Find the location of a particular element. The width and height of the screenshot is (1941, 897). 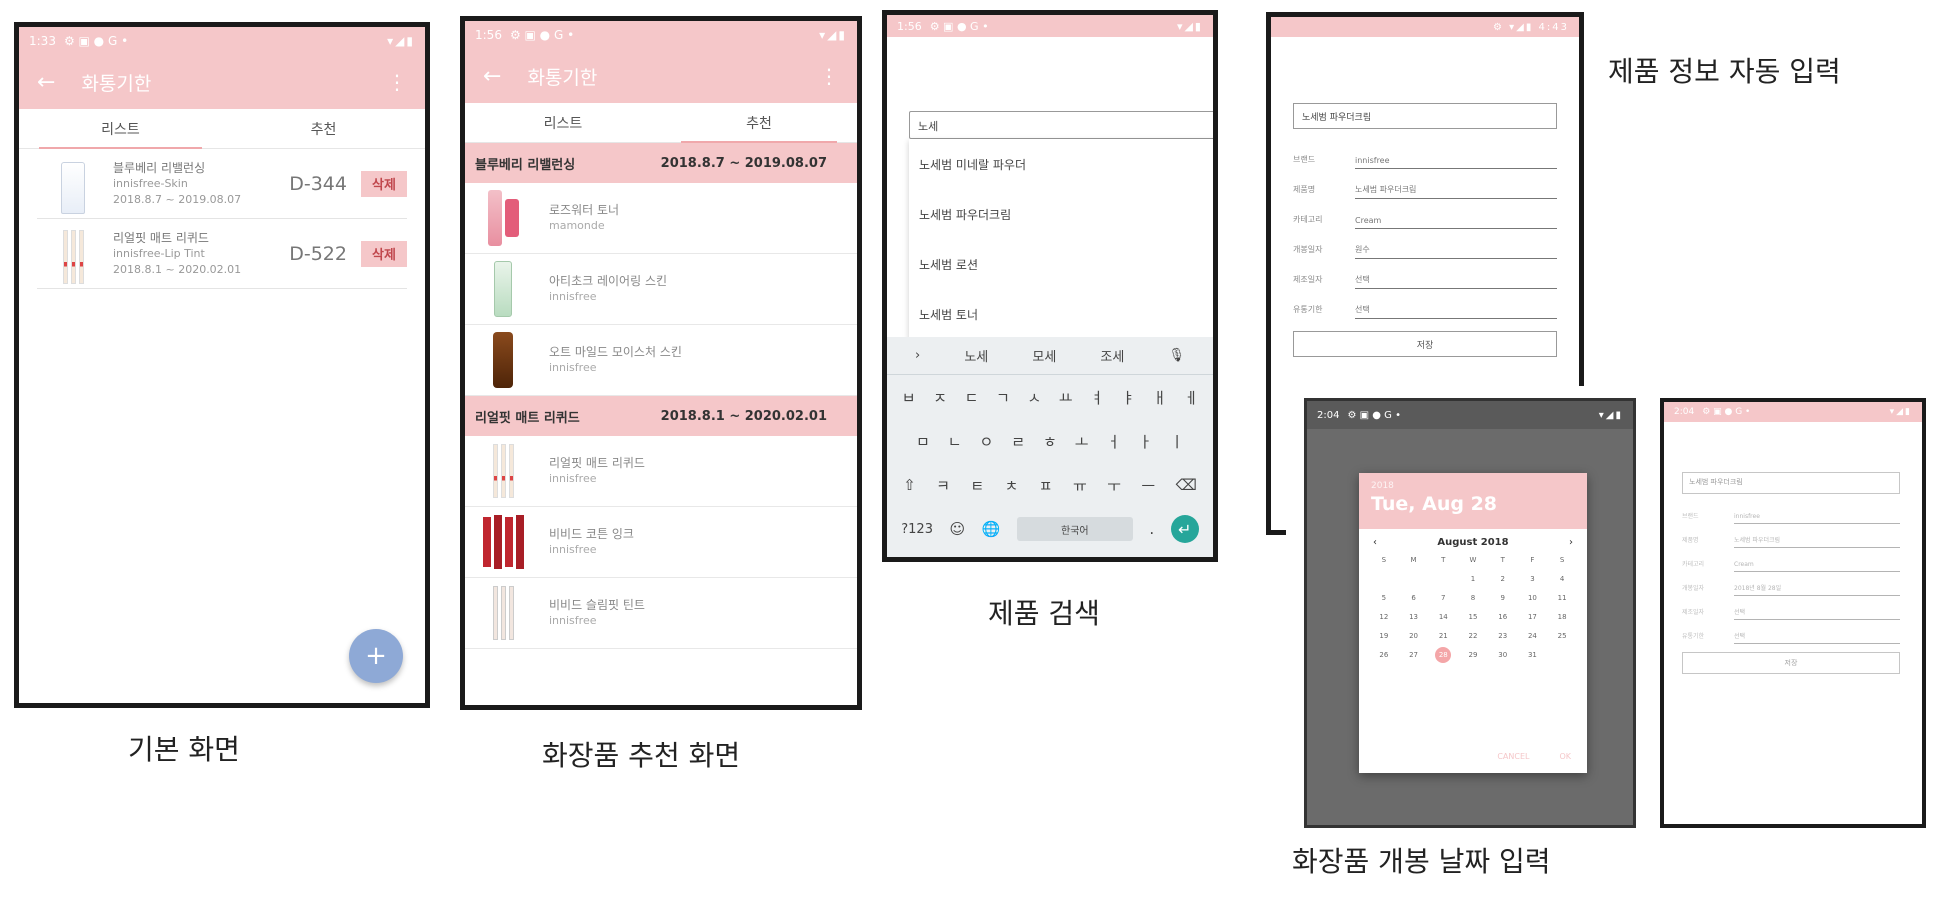

form-row-open-date: 개봉일자 2018년 8월 28일 is located at coordinates (1791, 585).